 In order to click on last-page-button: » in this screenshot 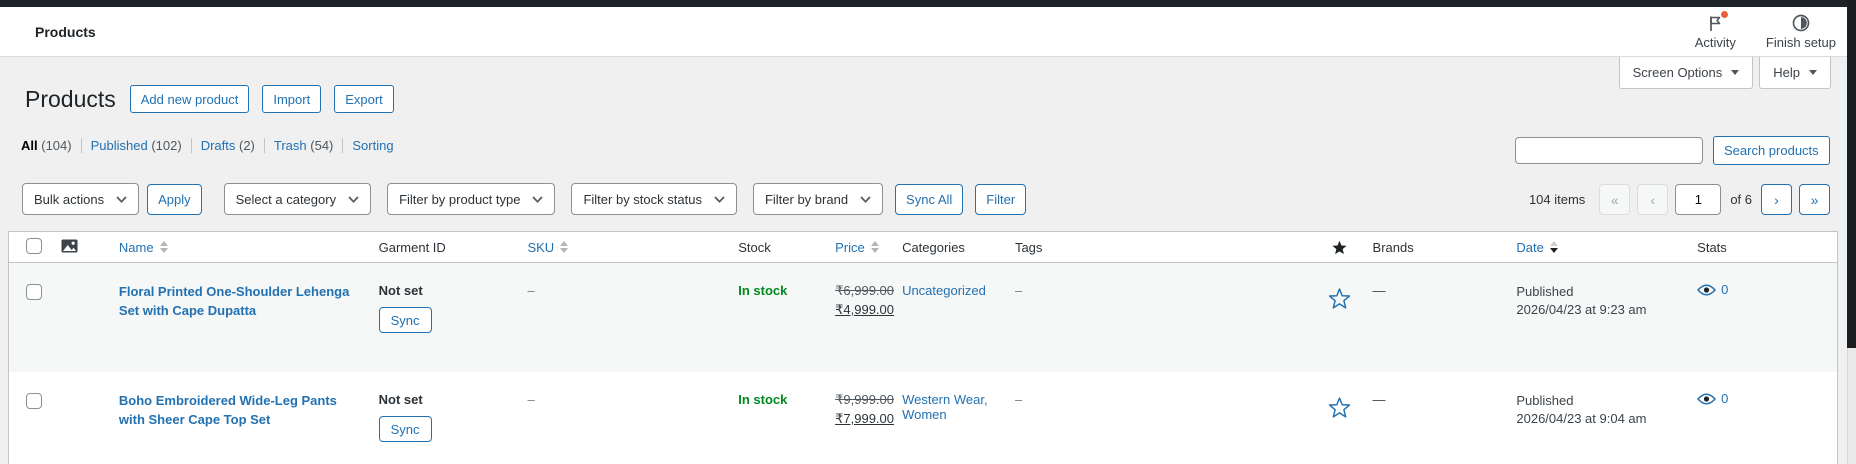, I will do `click(1814, 199)`.